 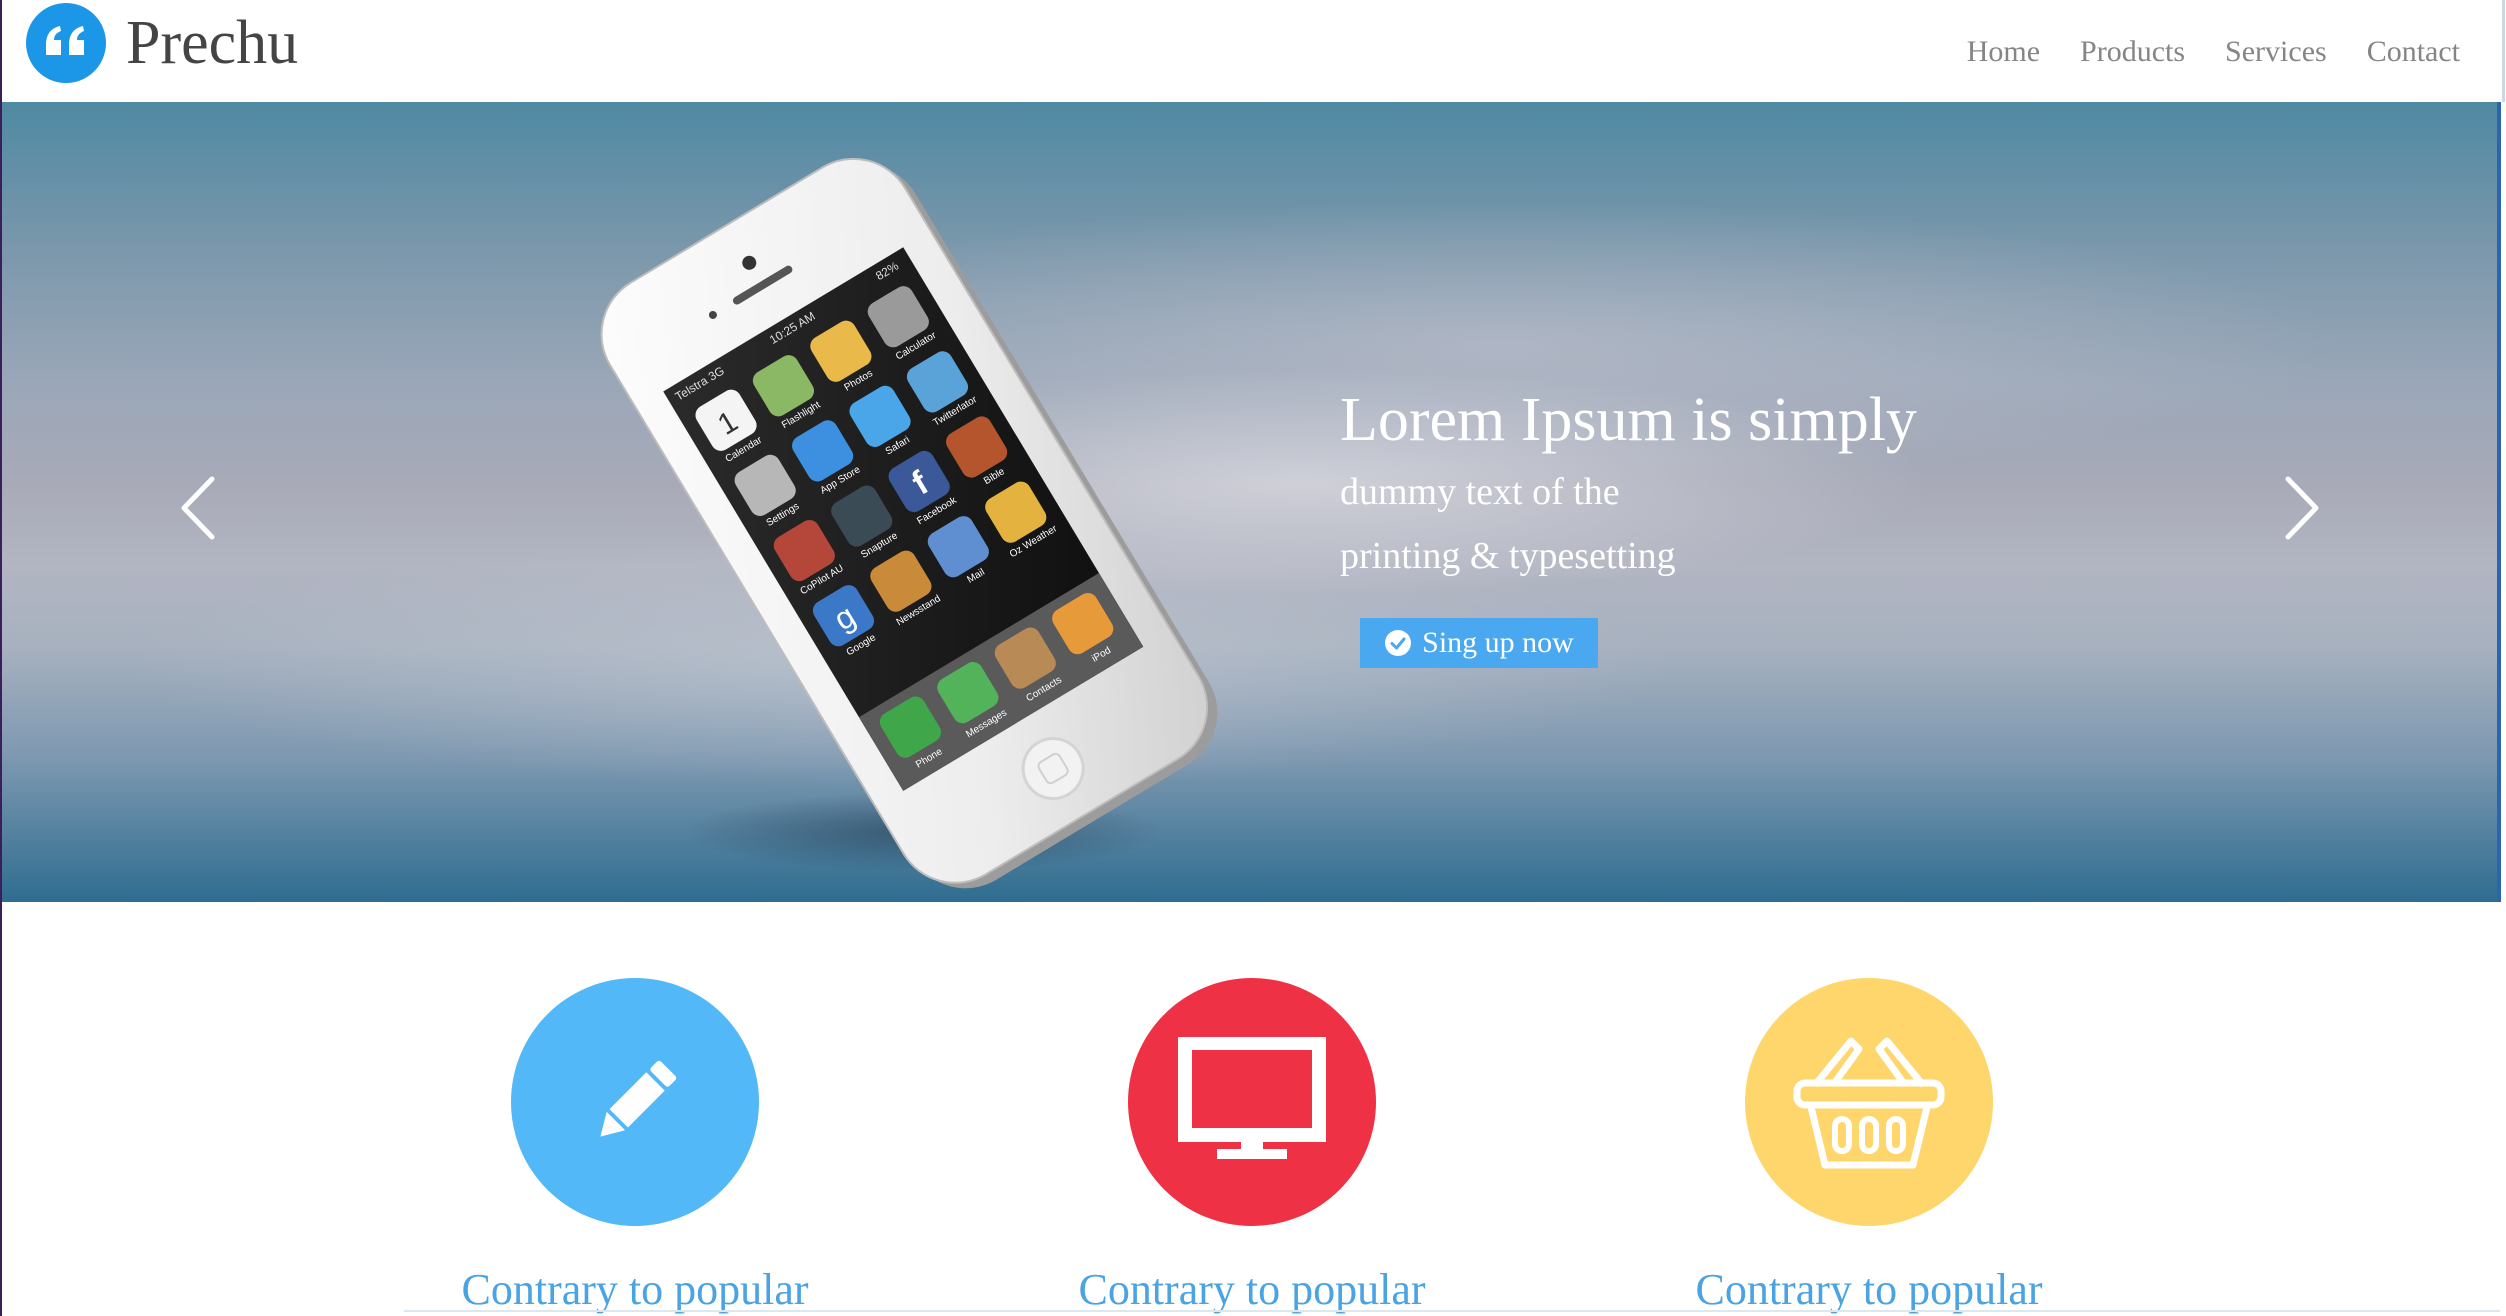 I want to click on scrollbar-strip, so click(x=2499, y=502).